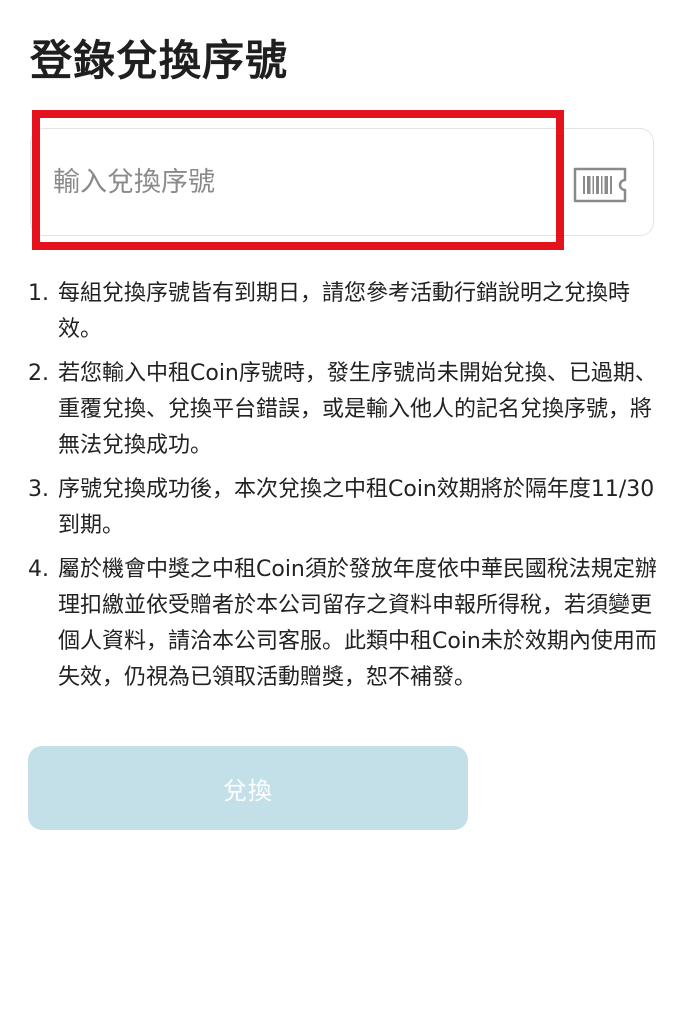  I want to click on serial-input-container, so click(342, 182).